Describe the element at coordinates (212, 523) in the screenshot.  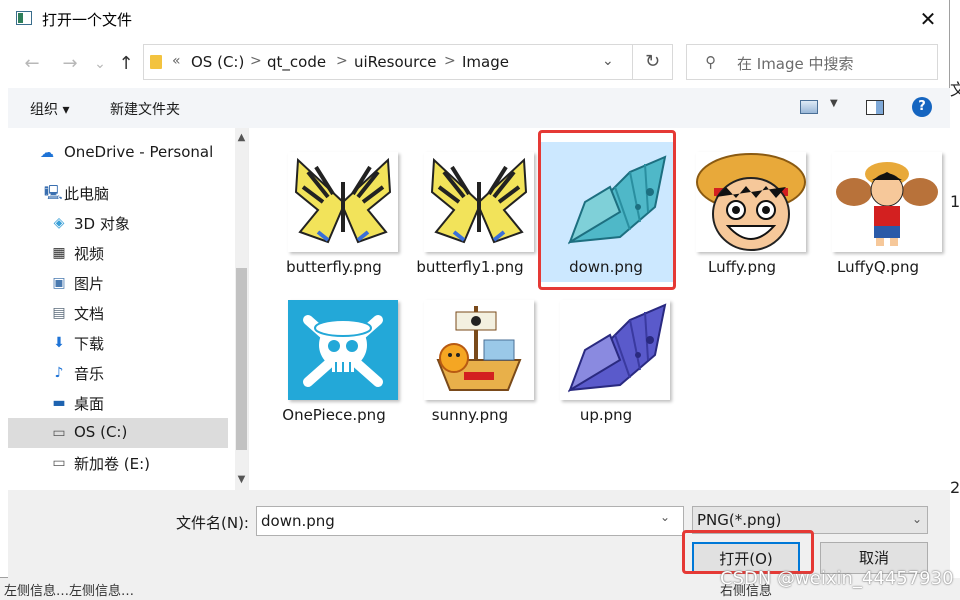
I see `filename-label: 文件名(N):` at that location.